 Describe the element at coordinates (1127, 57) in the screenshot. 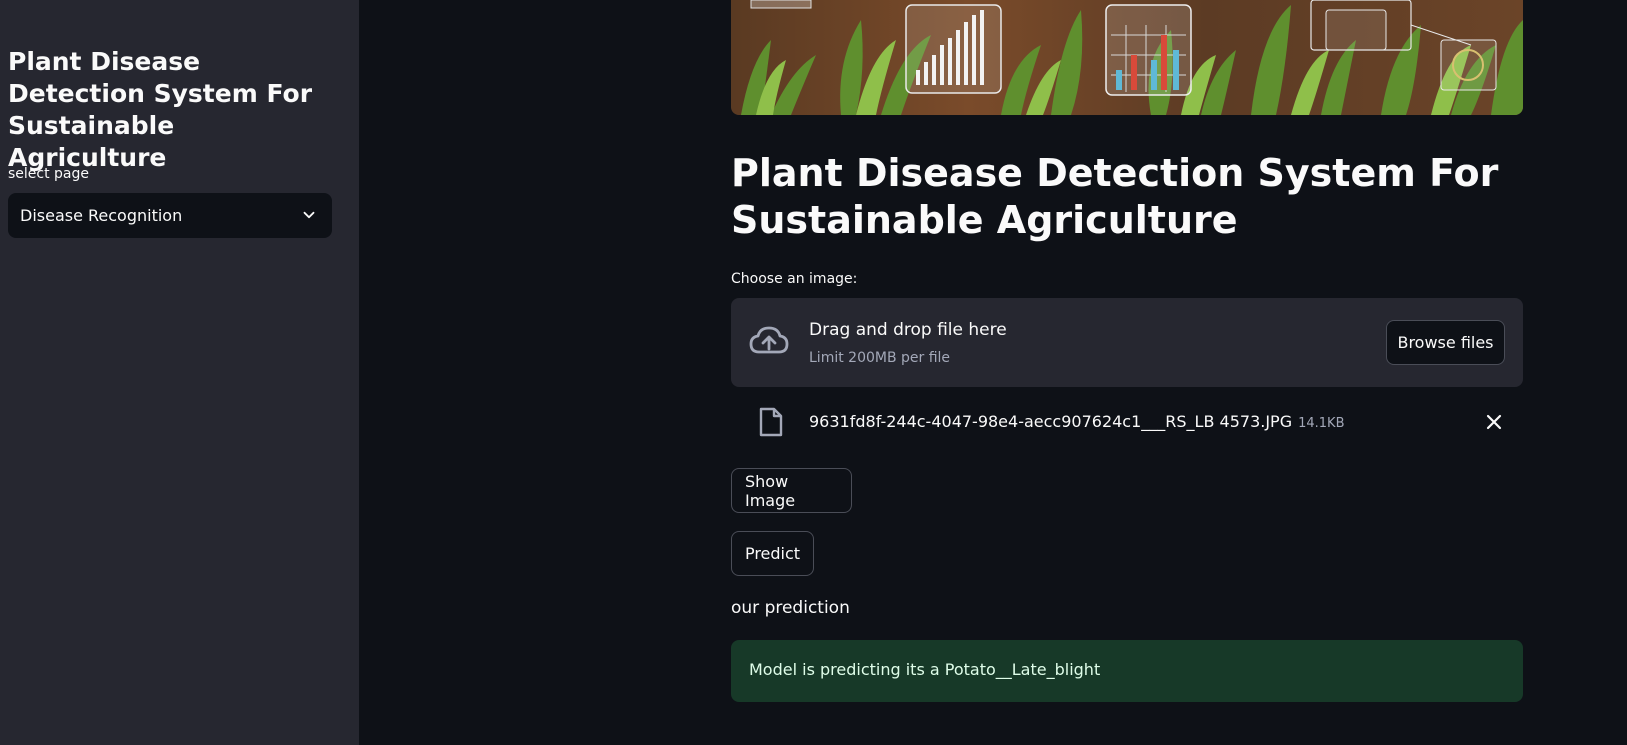

I see `banner-image` at that location.